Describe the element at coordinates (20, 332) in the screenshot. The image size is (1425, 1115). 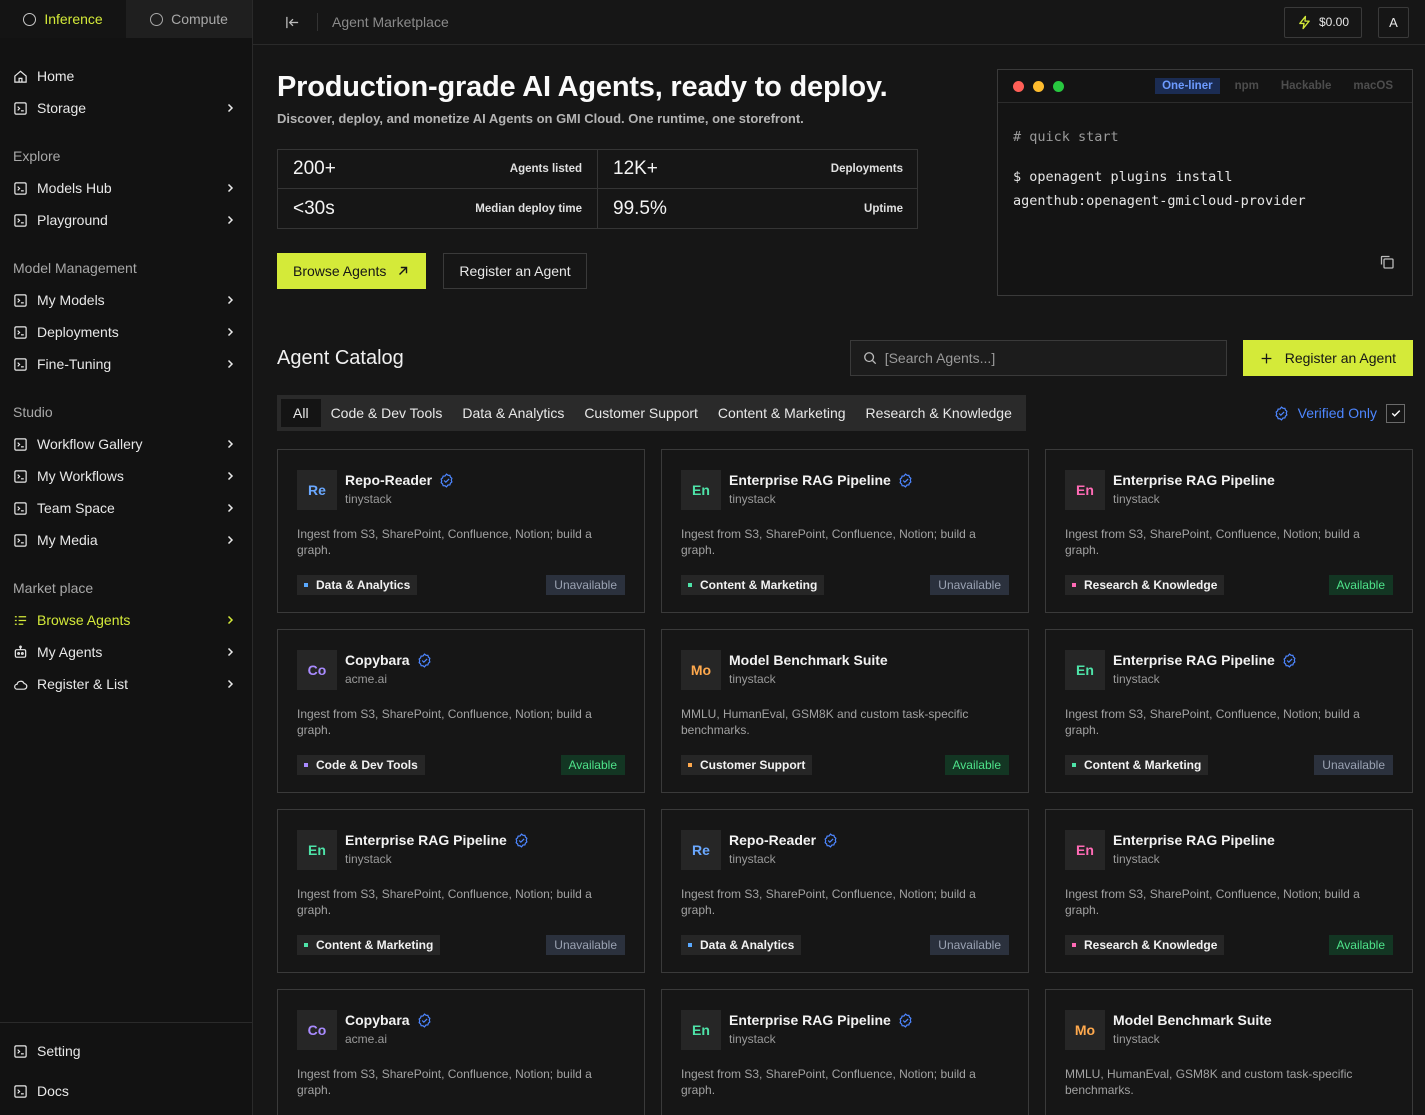
I see `deployments-icon` at that location.